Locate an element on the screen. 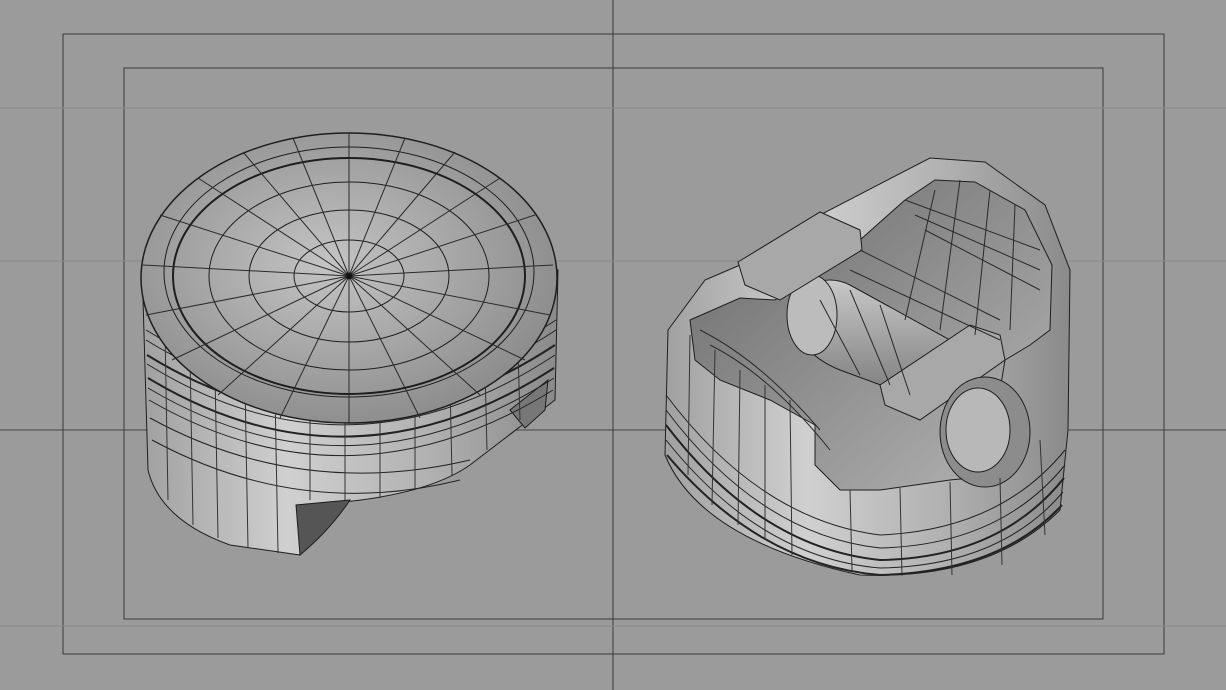 This screenshot has width=1226, height=690. pin-bore-inner is located at coordinates (978, 430).